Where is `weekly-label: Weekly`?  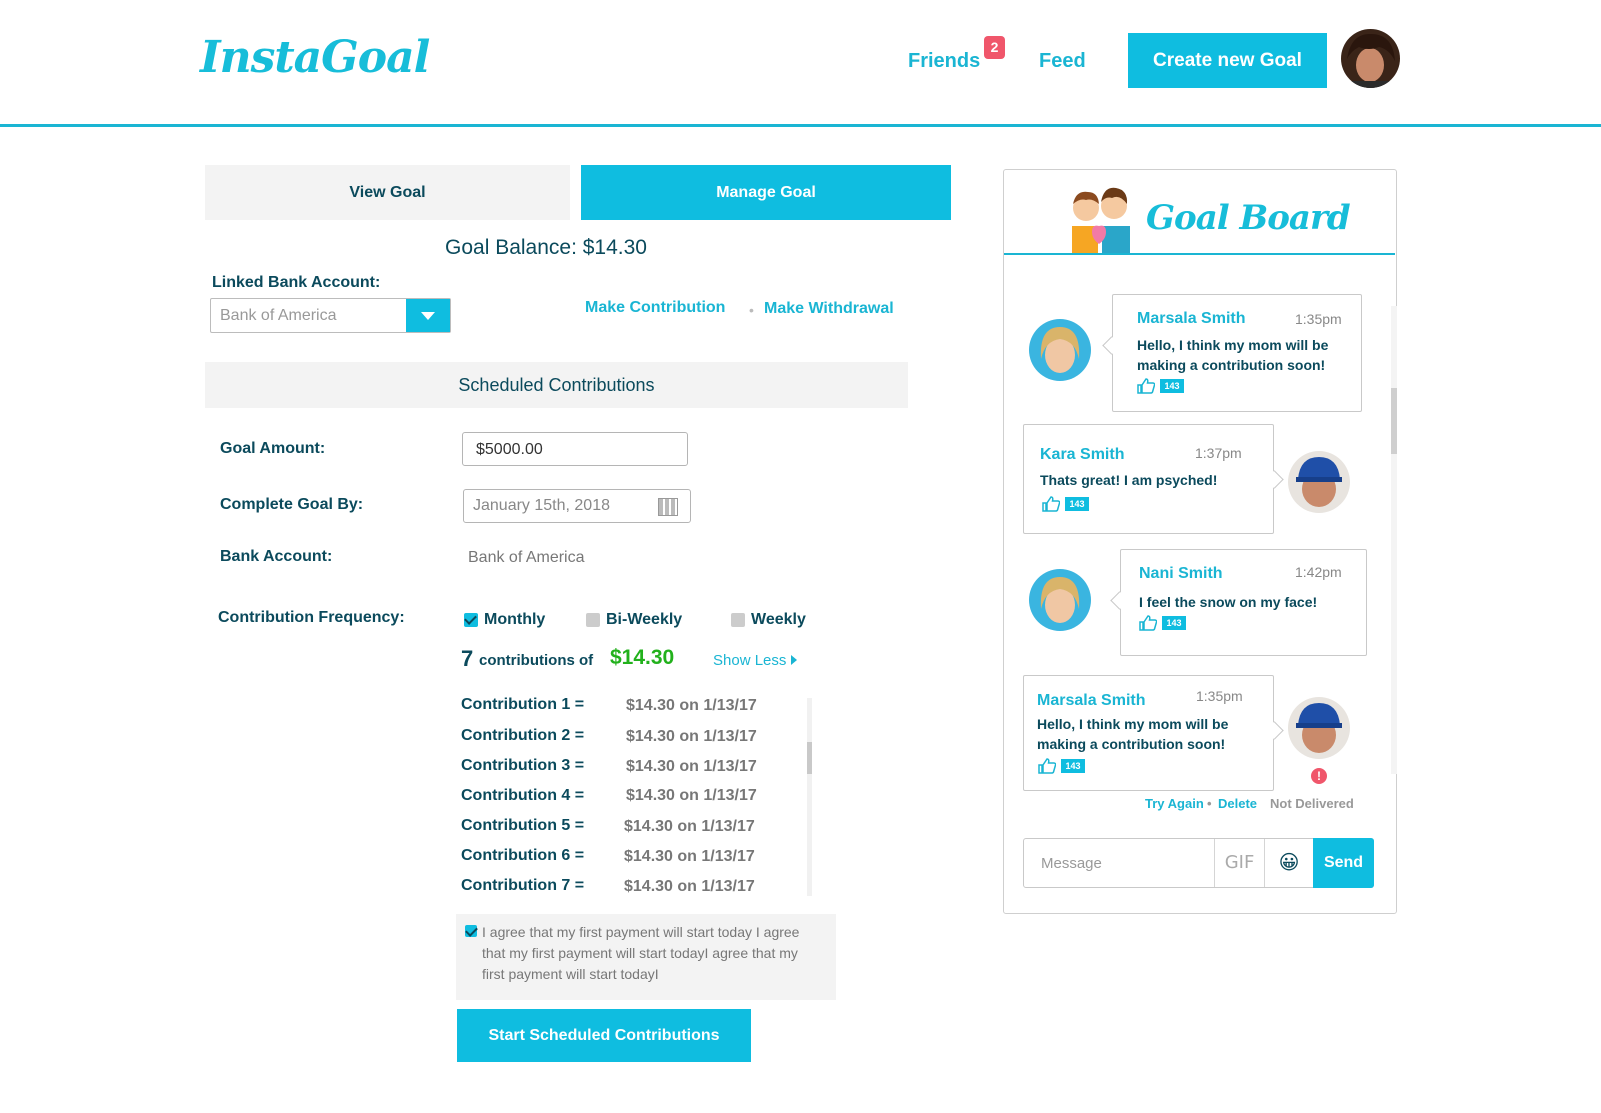 weekly-label: Weekly is located at coordinates (778, 620).